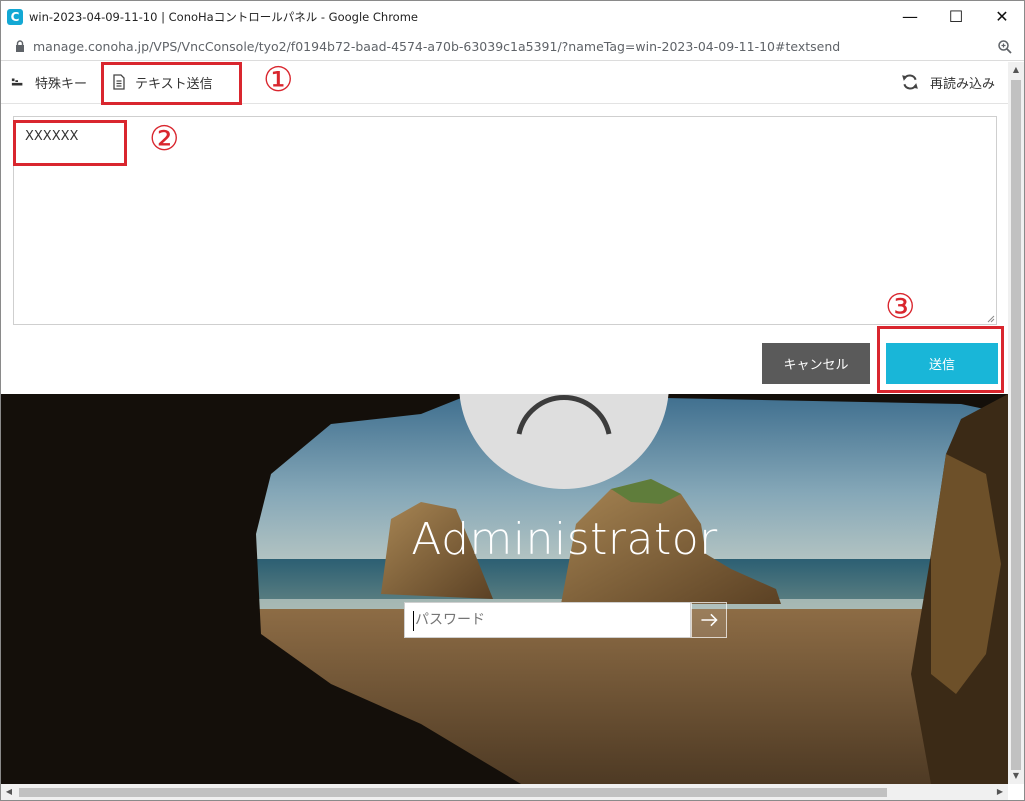  What do you see at coordinates (956, 17) in the screenshot?
I see `maximize-button: ☐` at bounding box center [956, 17].